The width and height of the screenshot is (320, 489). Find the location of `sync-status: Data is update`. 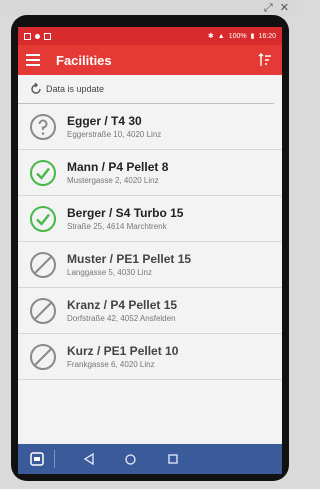

sync-status: Data is update is located at coordinates (146, 89).